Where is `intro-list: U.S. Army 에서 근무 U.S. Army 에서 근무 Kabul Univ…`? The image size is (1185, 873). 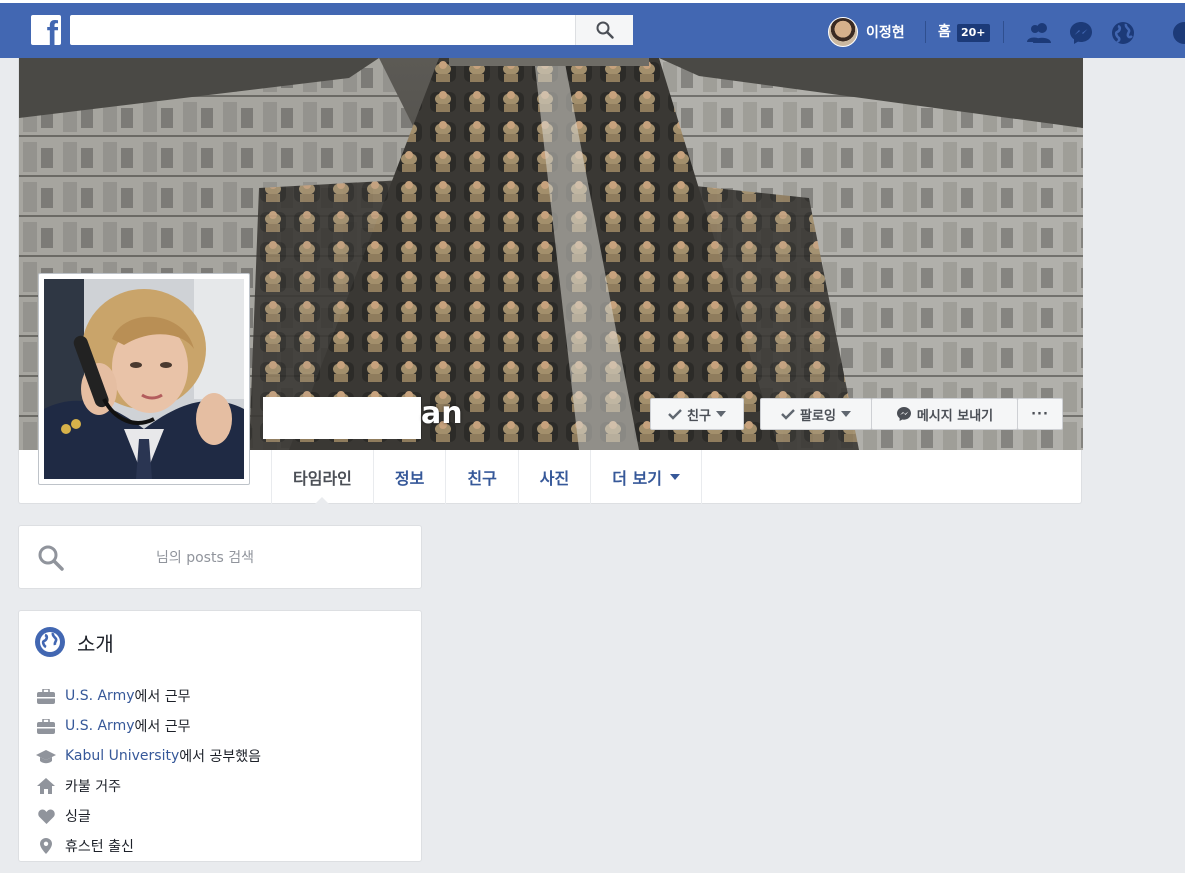 intro-list: U.S. Army 에서 근무 U.S. Army 에서 근무 Kabul Univ… is located at coordinates (148, 771).